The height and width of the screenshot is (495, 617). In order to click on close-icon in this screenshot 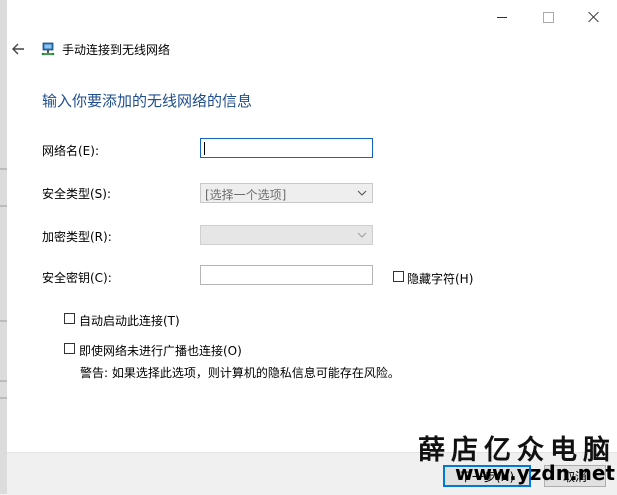, I will do `click(594, 17)`.